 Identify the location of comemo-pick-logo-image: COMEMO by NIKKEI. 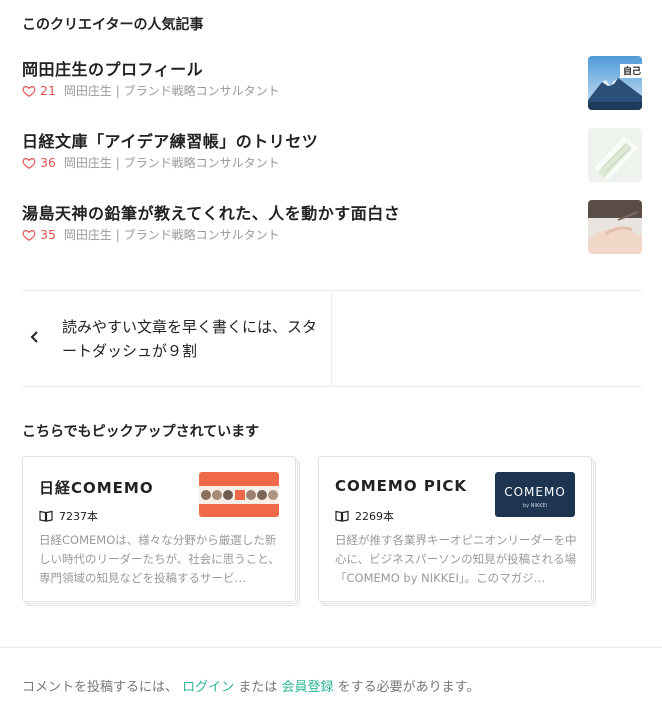
(535, 494).